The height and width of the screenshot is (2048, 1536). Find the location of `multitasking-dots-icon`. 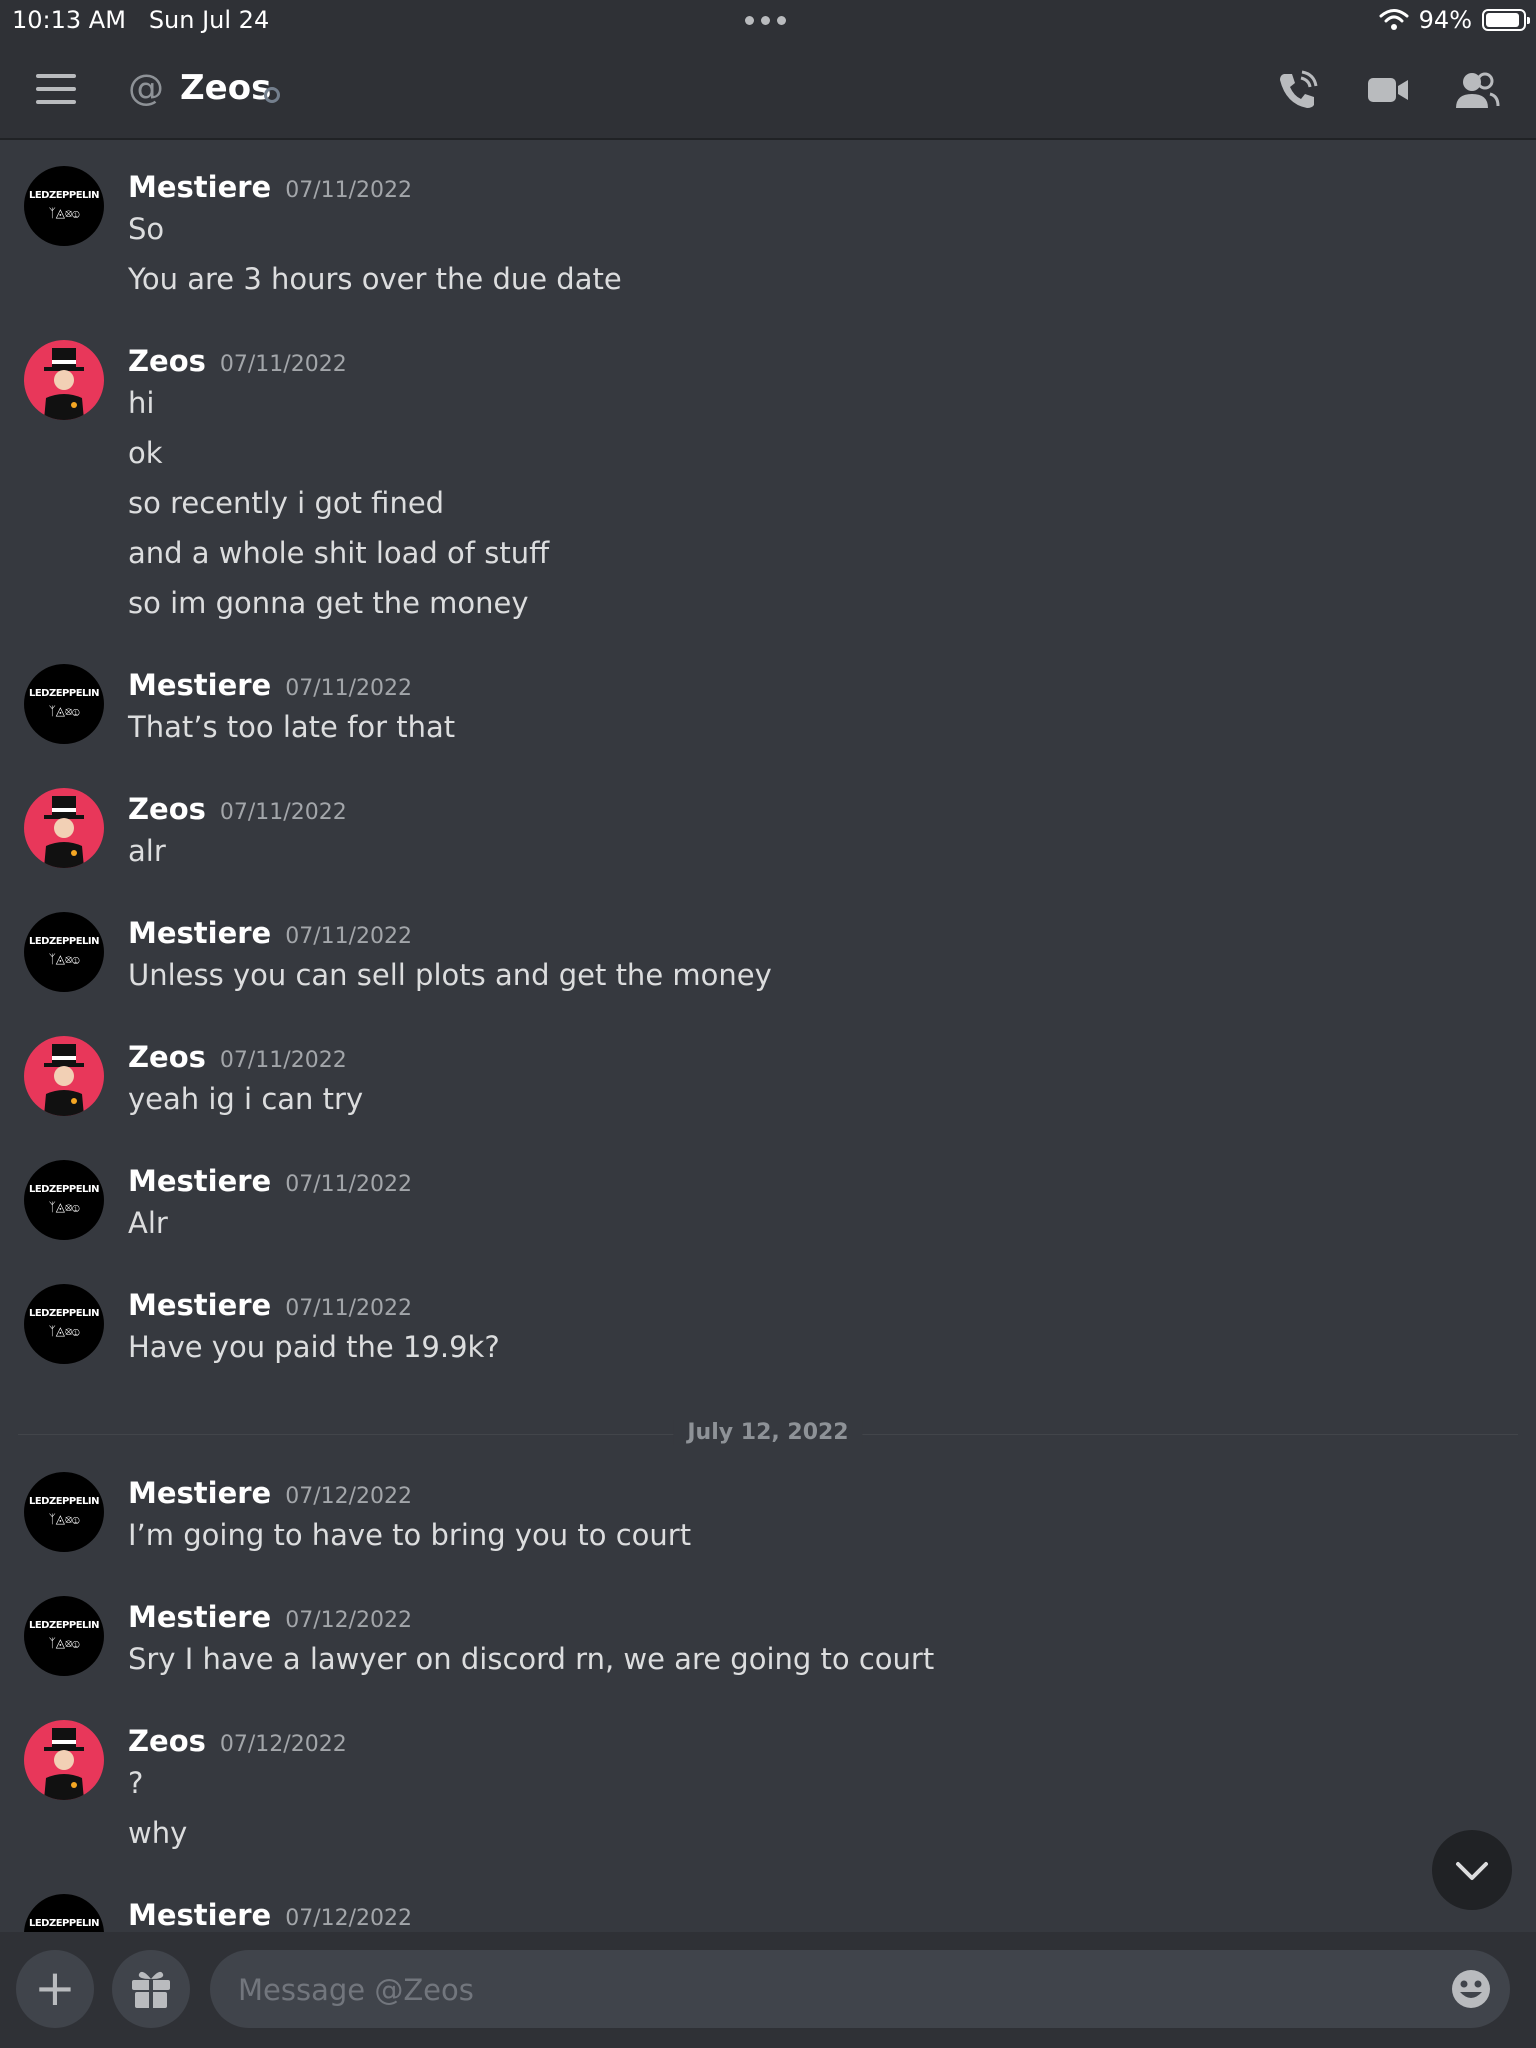

multitasking-dots-icon is located at coordinates (765, 20).